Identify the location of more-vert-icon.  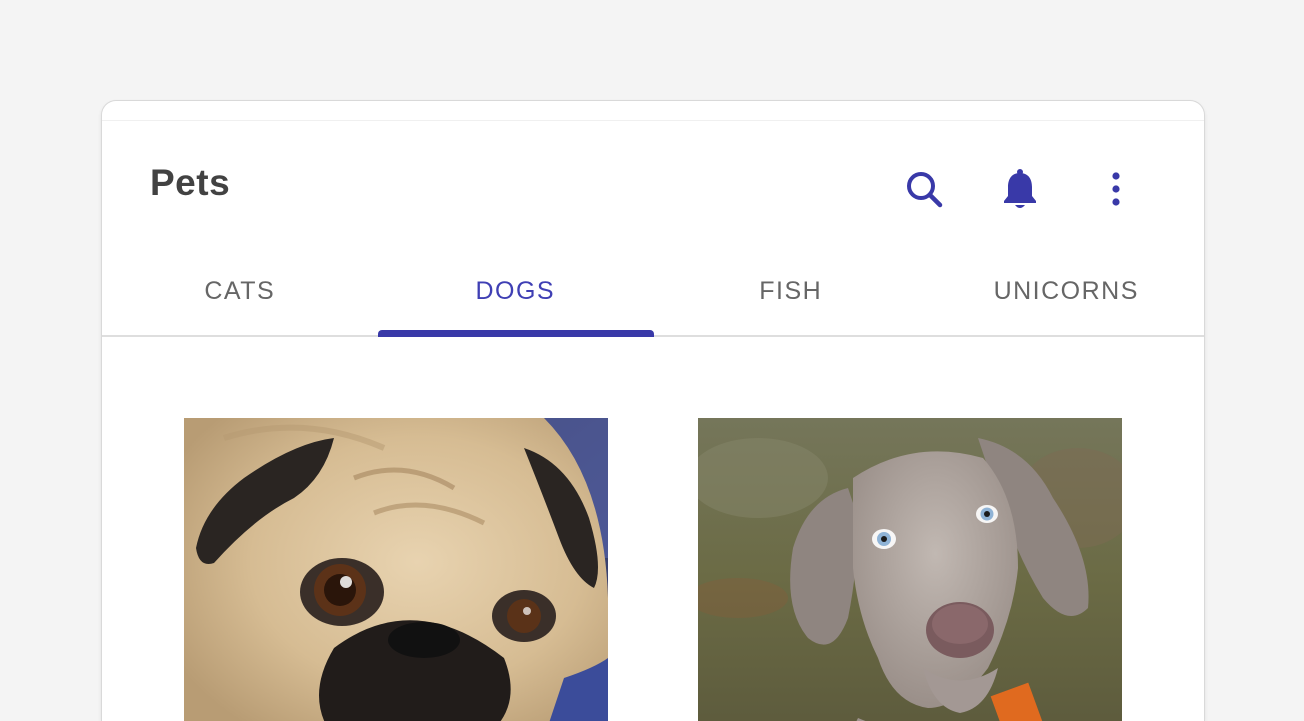
(1116, 189).